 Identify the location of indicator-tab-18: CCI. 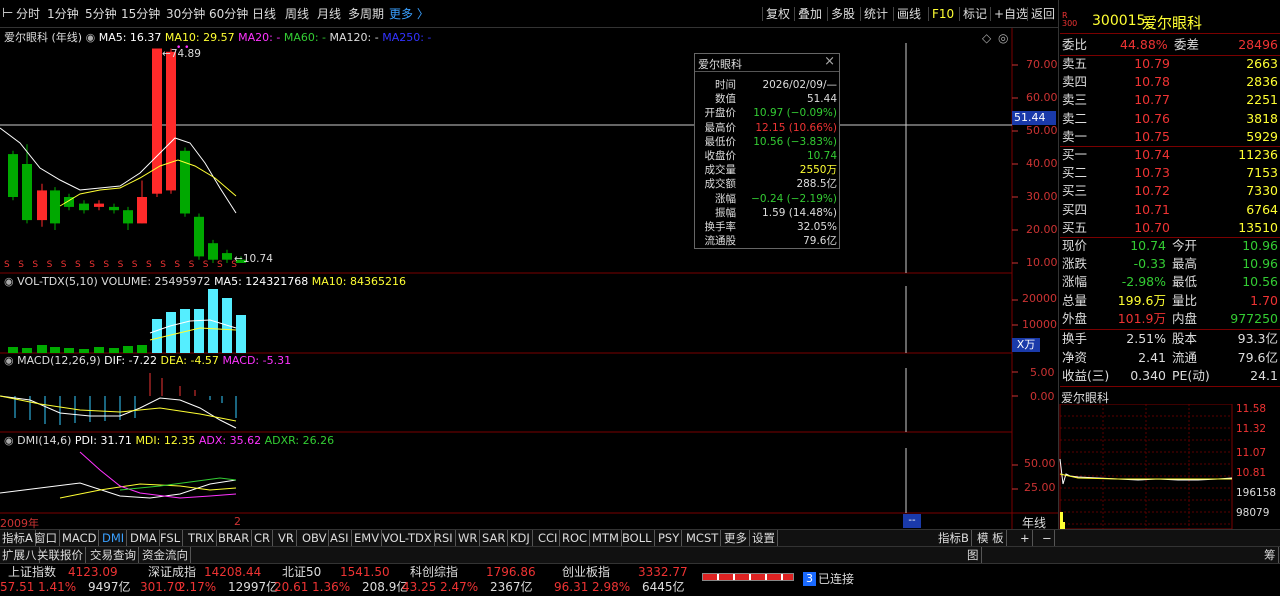
(548, 538).